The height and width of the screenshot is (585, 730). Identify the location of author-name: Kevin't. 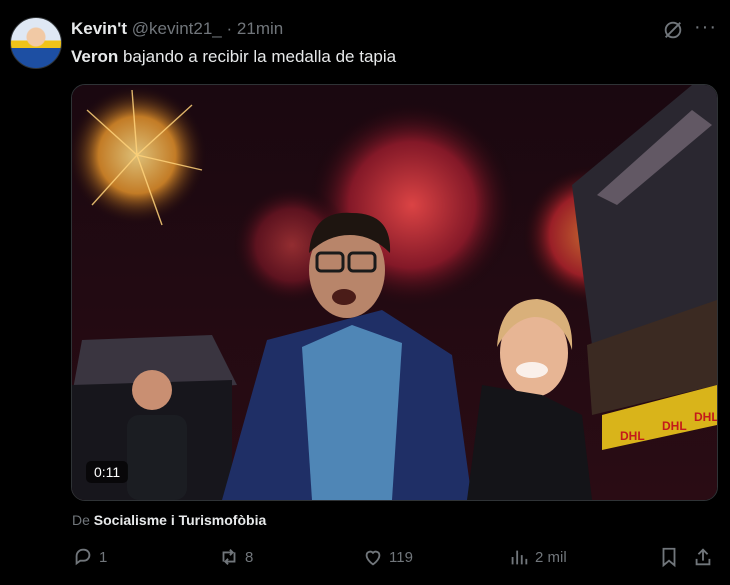
(99, 28).